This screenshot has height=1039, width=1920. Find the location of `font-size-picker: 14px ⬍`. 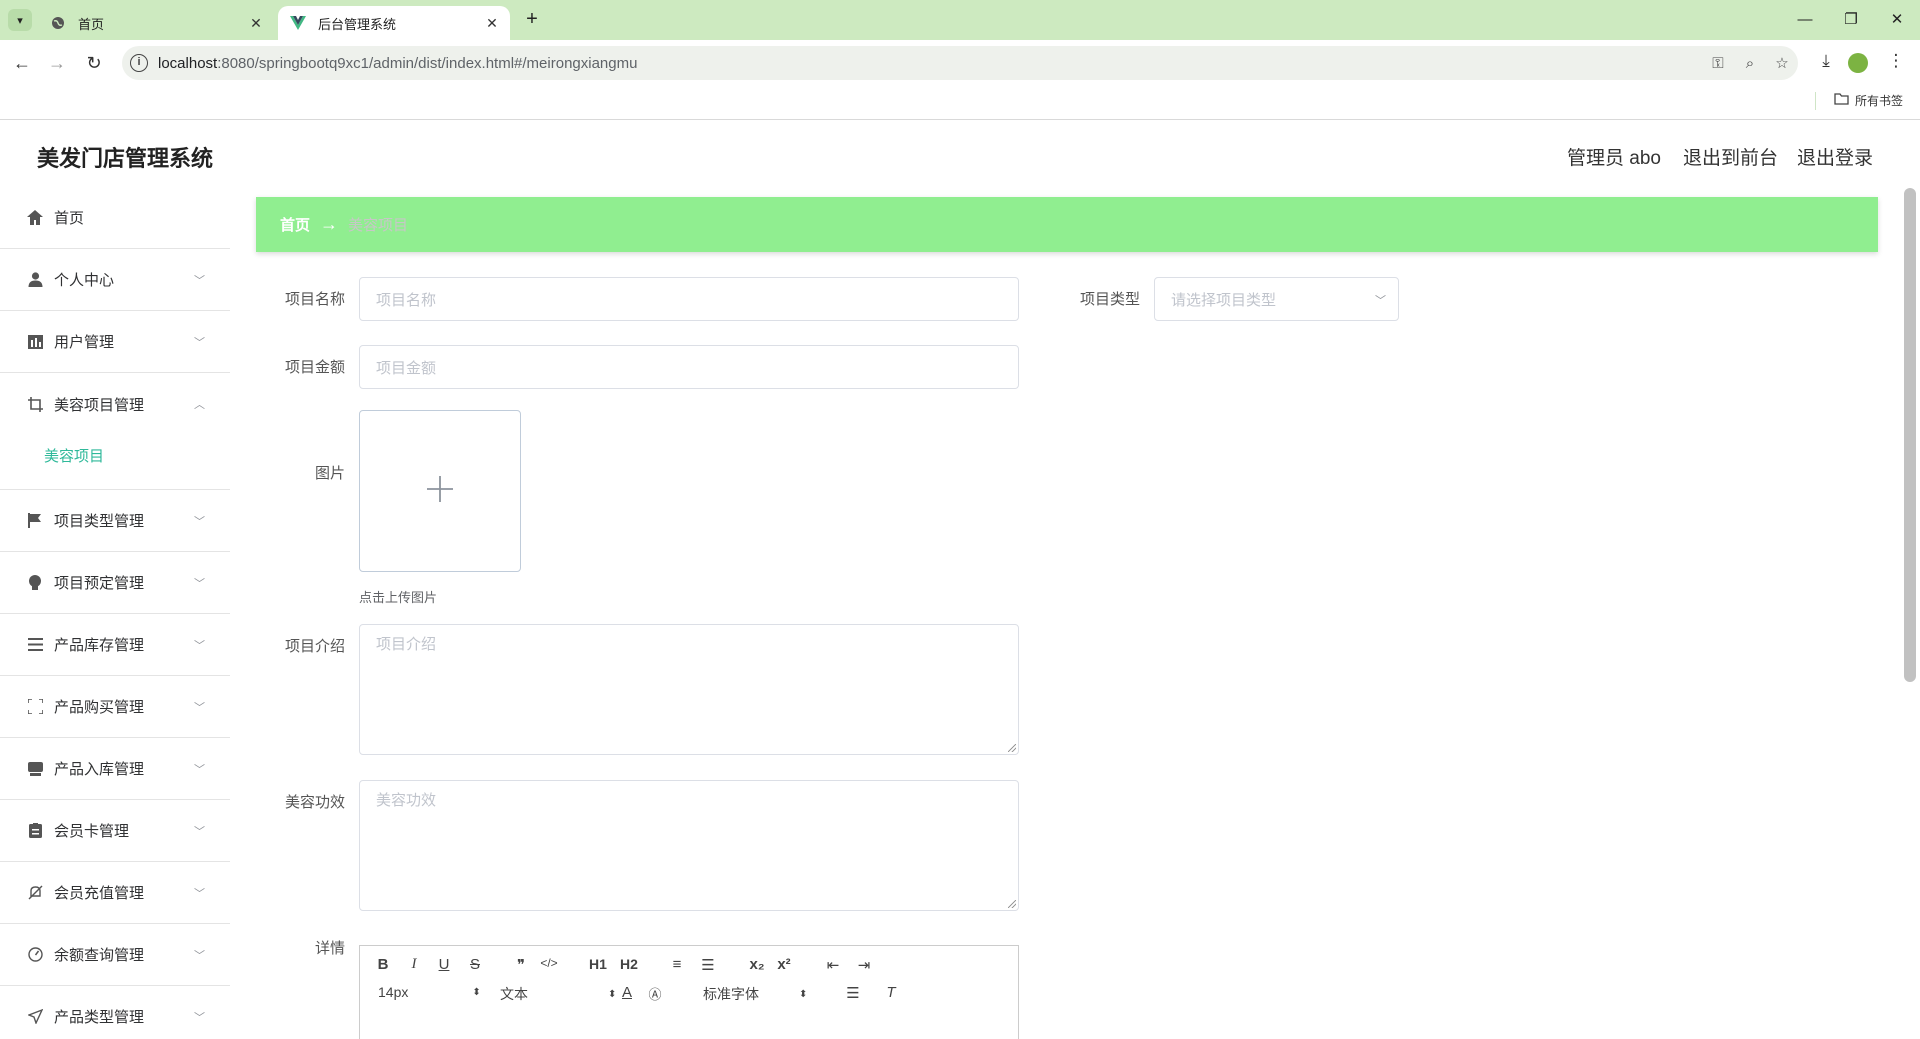

font-size-picker: 14px ⬍ is located at coordinates (429, 992).